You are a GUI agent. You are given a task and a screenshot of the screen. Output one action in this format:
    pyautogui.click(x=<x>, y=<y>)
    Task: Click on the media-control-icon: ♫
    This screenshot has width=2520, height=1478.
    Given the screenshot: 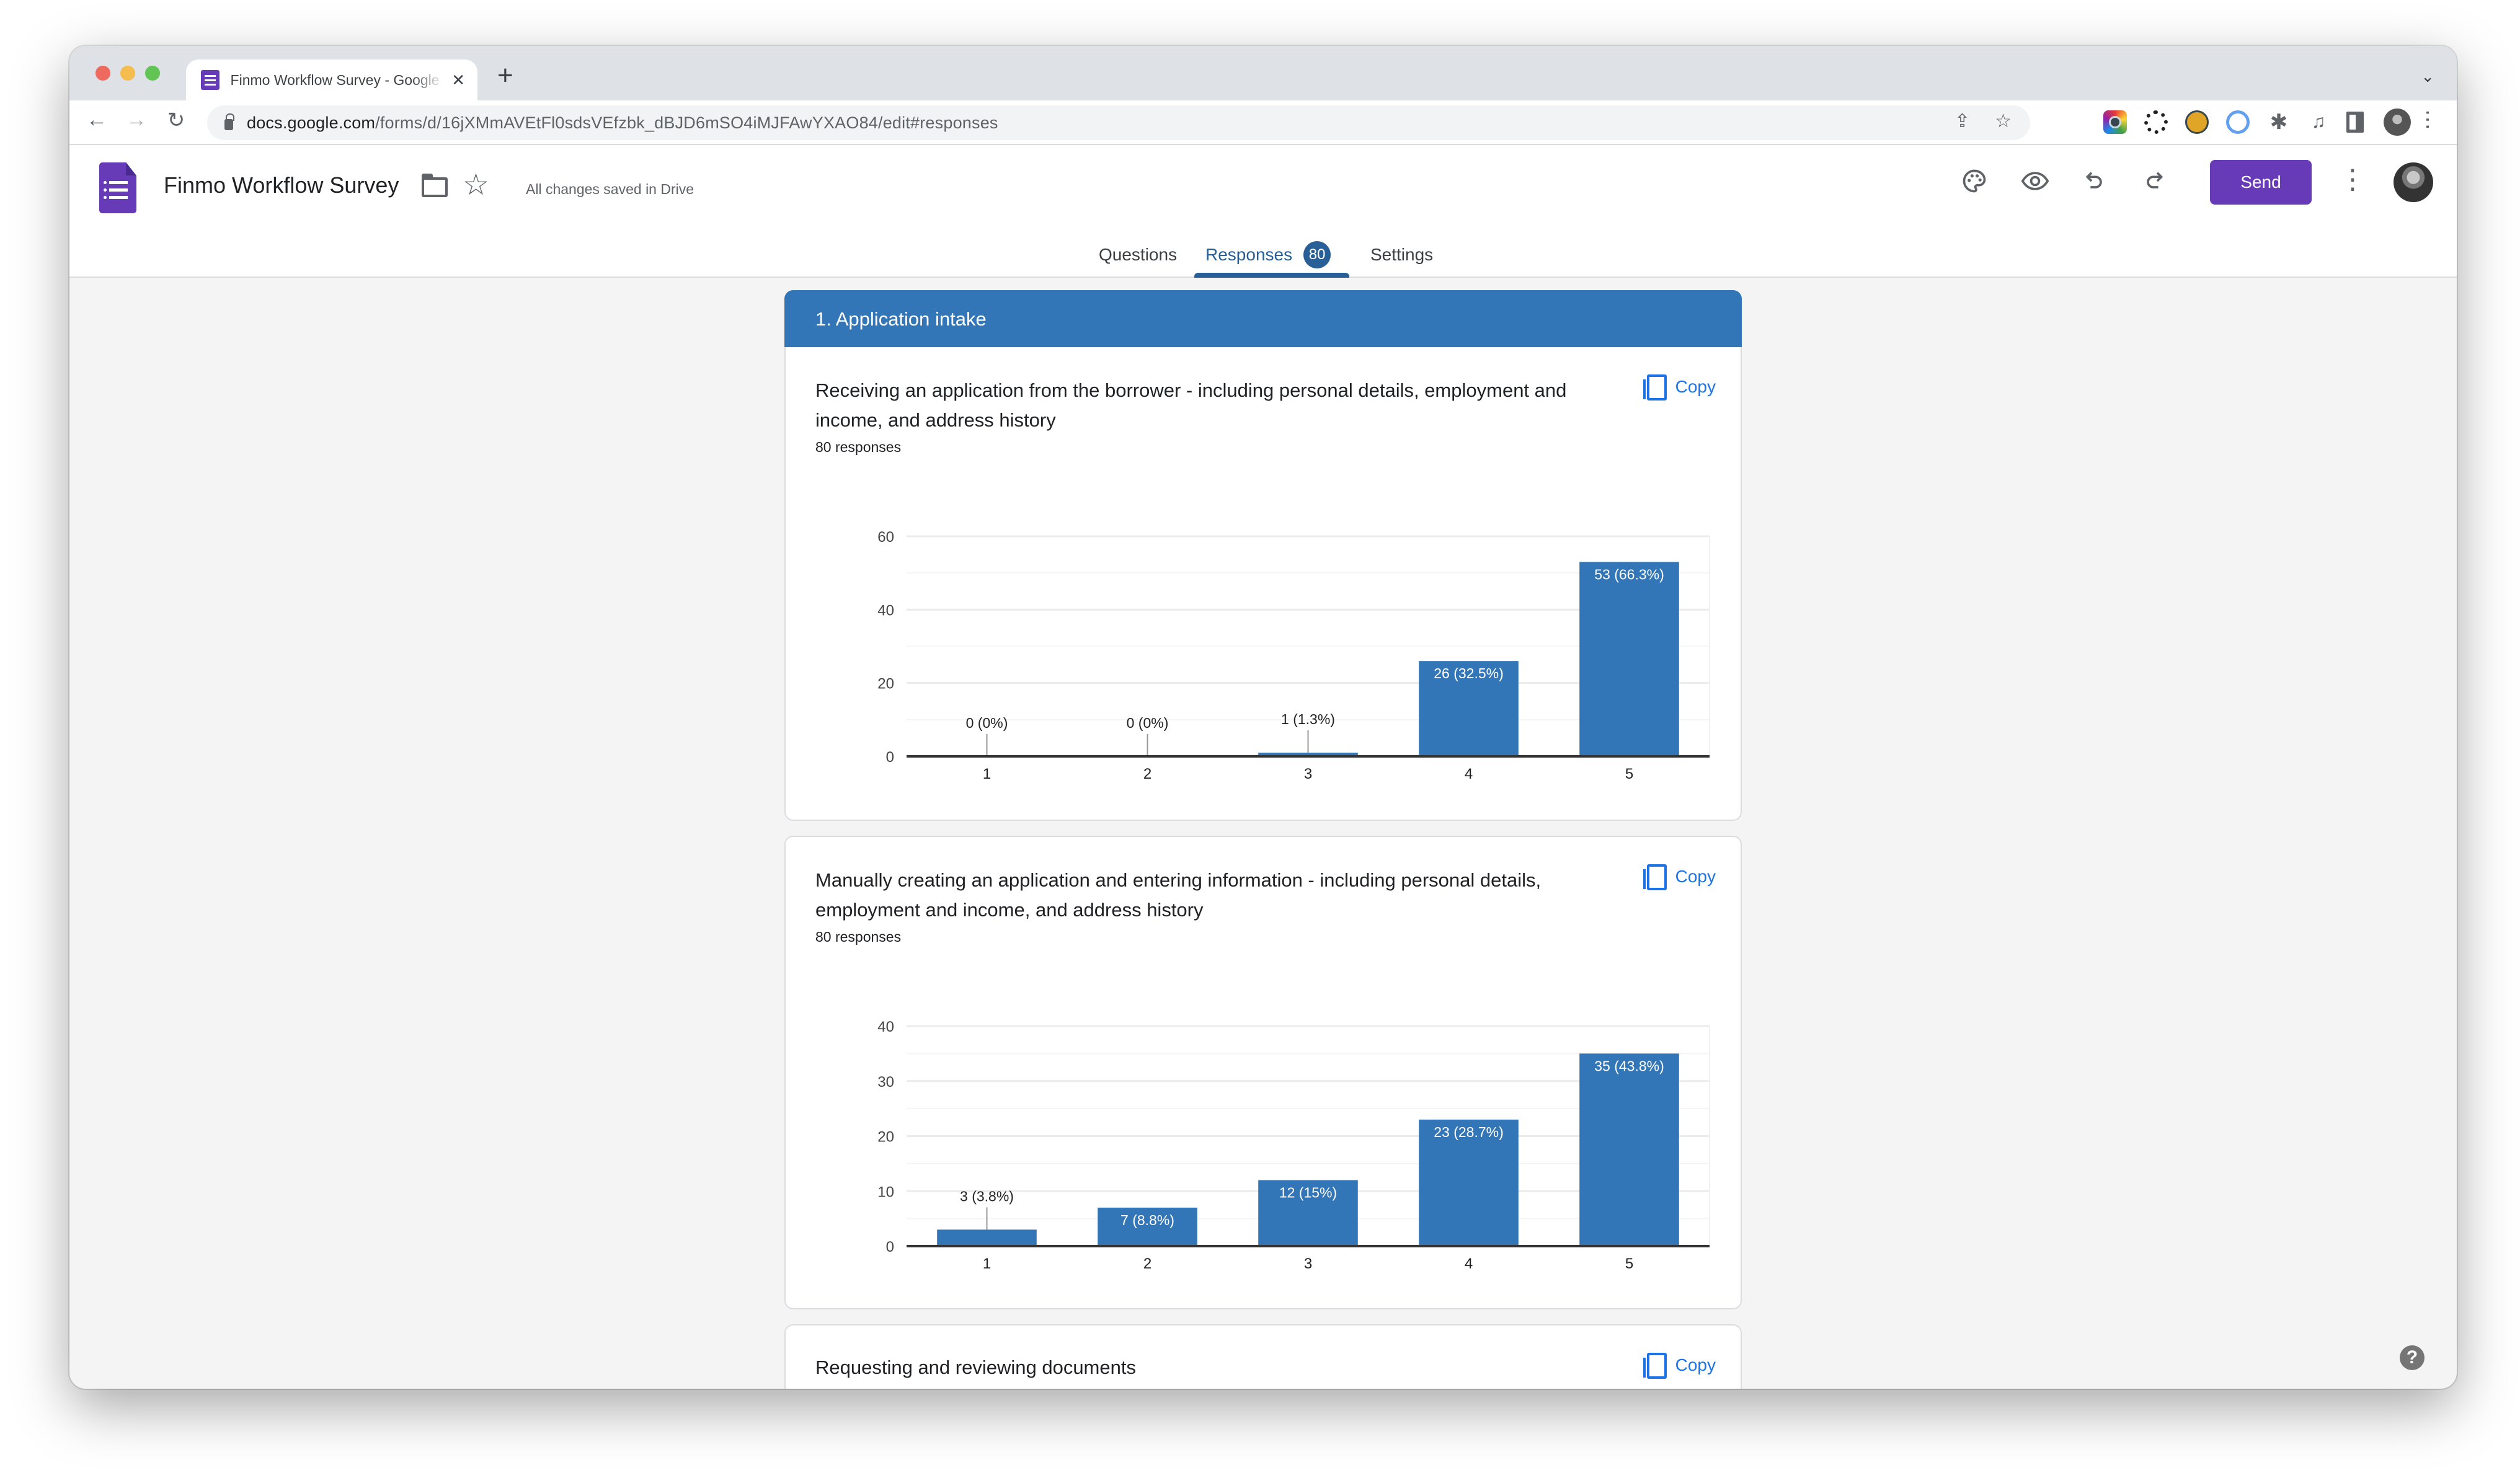 What is the action you would take?
    pyautogui.click(x=2318, y=122)
    